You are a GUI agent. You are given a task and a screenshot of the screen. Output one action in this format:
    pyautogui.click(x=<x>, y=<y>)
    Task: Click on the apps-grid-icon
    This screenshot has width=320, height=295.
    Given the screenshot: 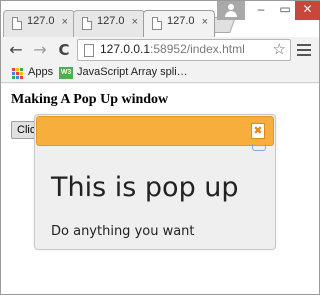 What is the action you would take?
    pyautogui.click(x=17, y=73)
    